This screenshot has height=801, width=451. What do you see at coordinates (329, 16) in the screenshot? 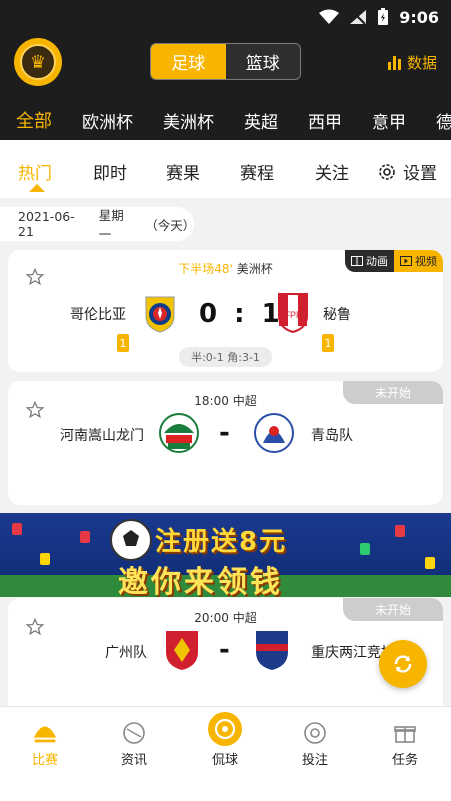
I see `wifi-icon` at bounding box center [329, 16].